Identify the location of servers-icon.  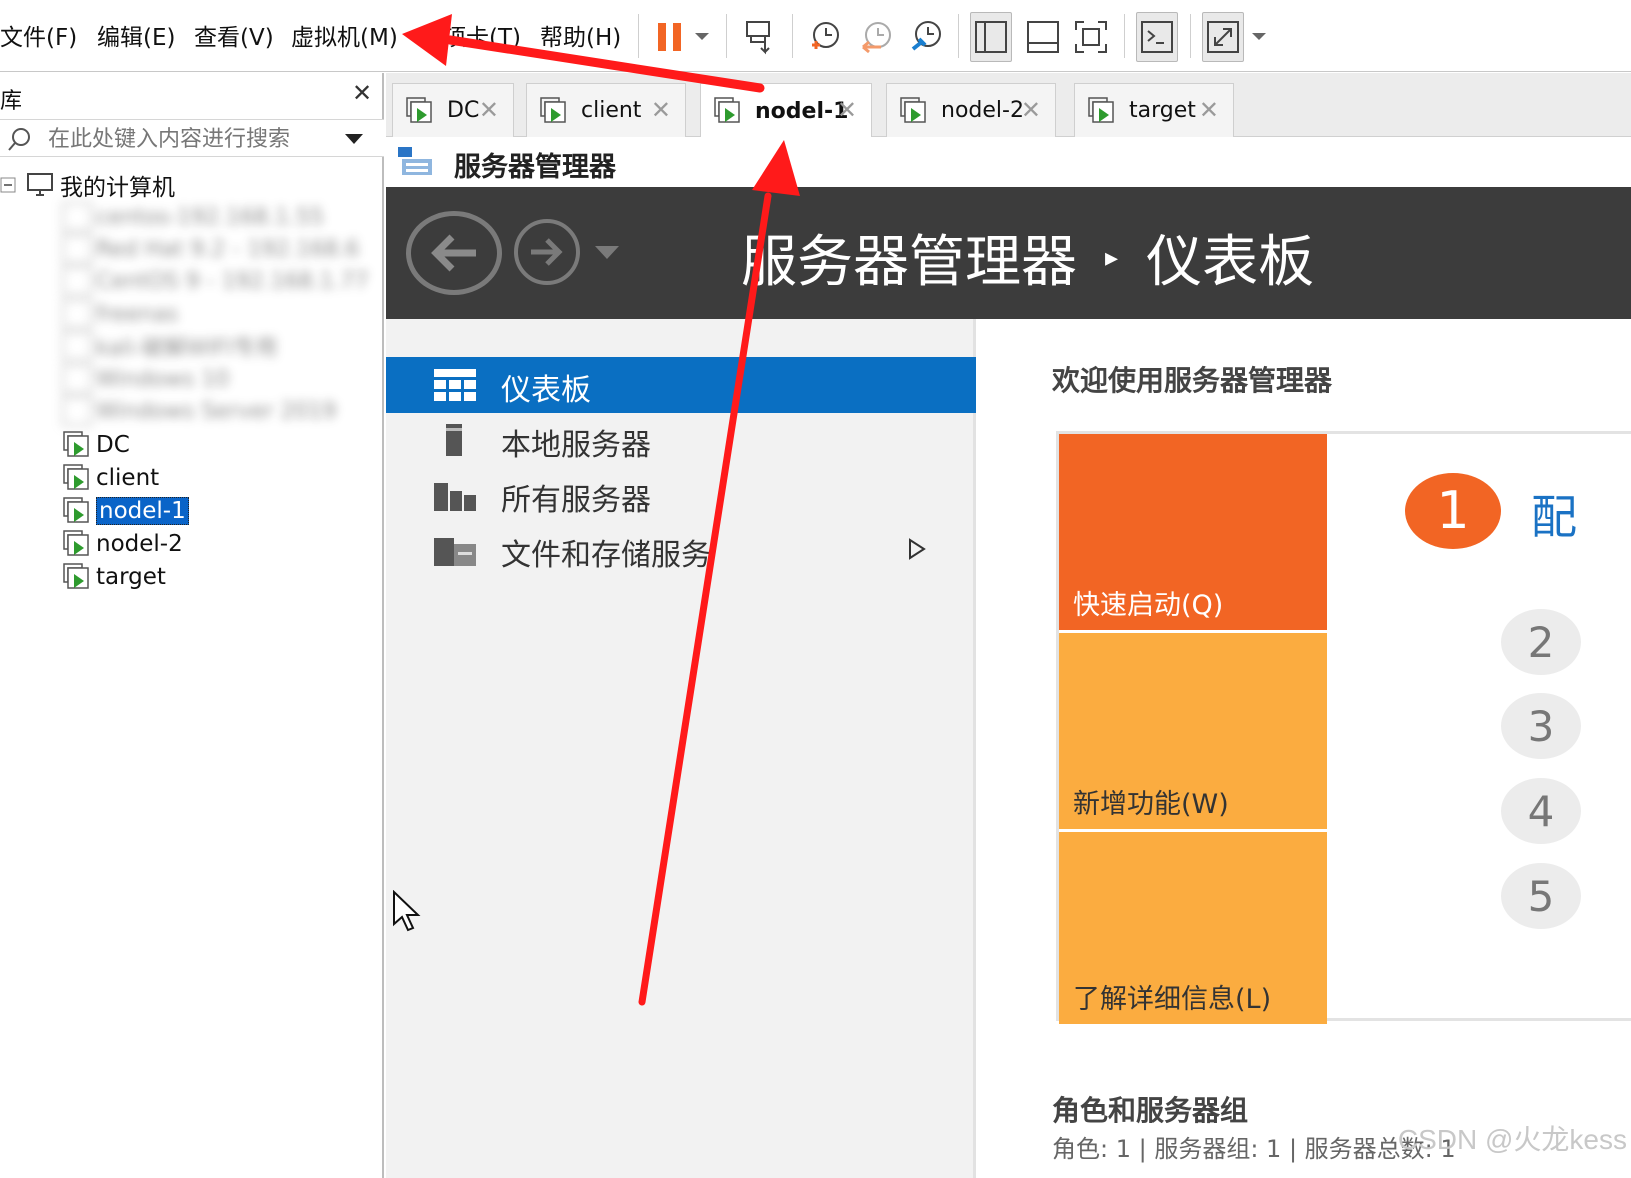
(455, 497).